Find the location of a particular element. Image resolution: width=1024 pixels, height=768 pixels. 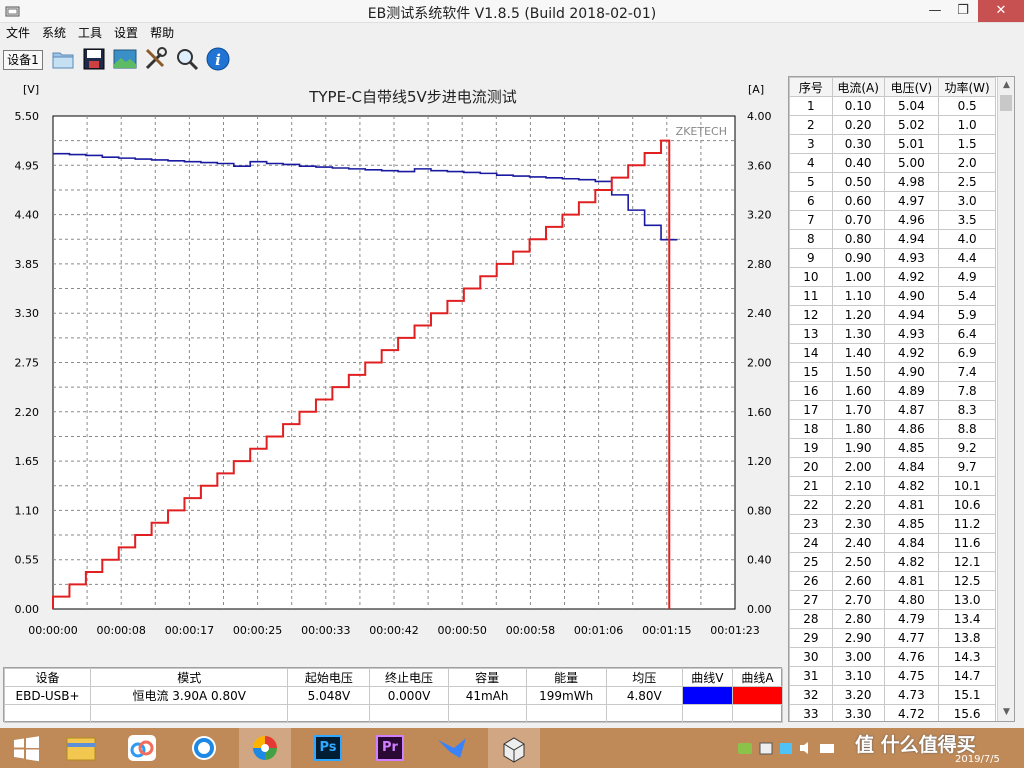

table-row: 3 0.30 5.01 1.5 is located at coordinates (892, 144).